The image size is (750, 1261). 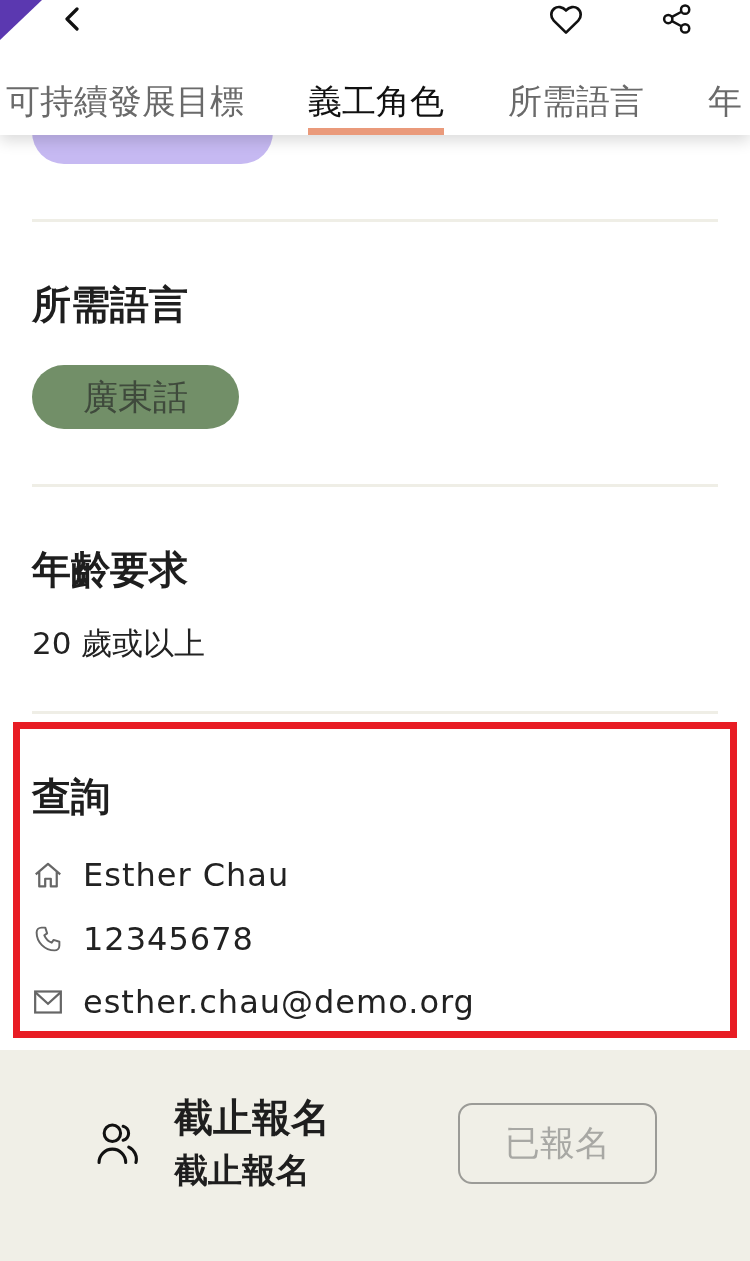 What do you see at coordinates (110, 305) in the screenshot?
I see `section-heading: 所需語言` at bounding box center [110, 305].